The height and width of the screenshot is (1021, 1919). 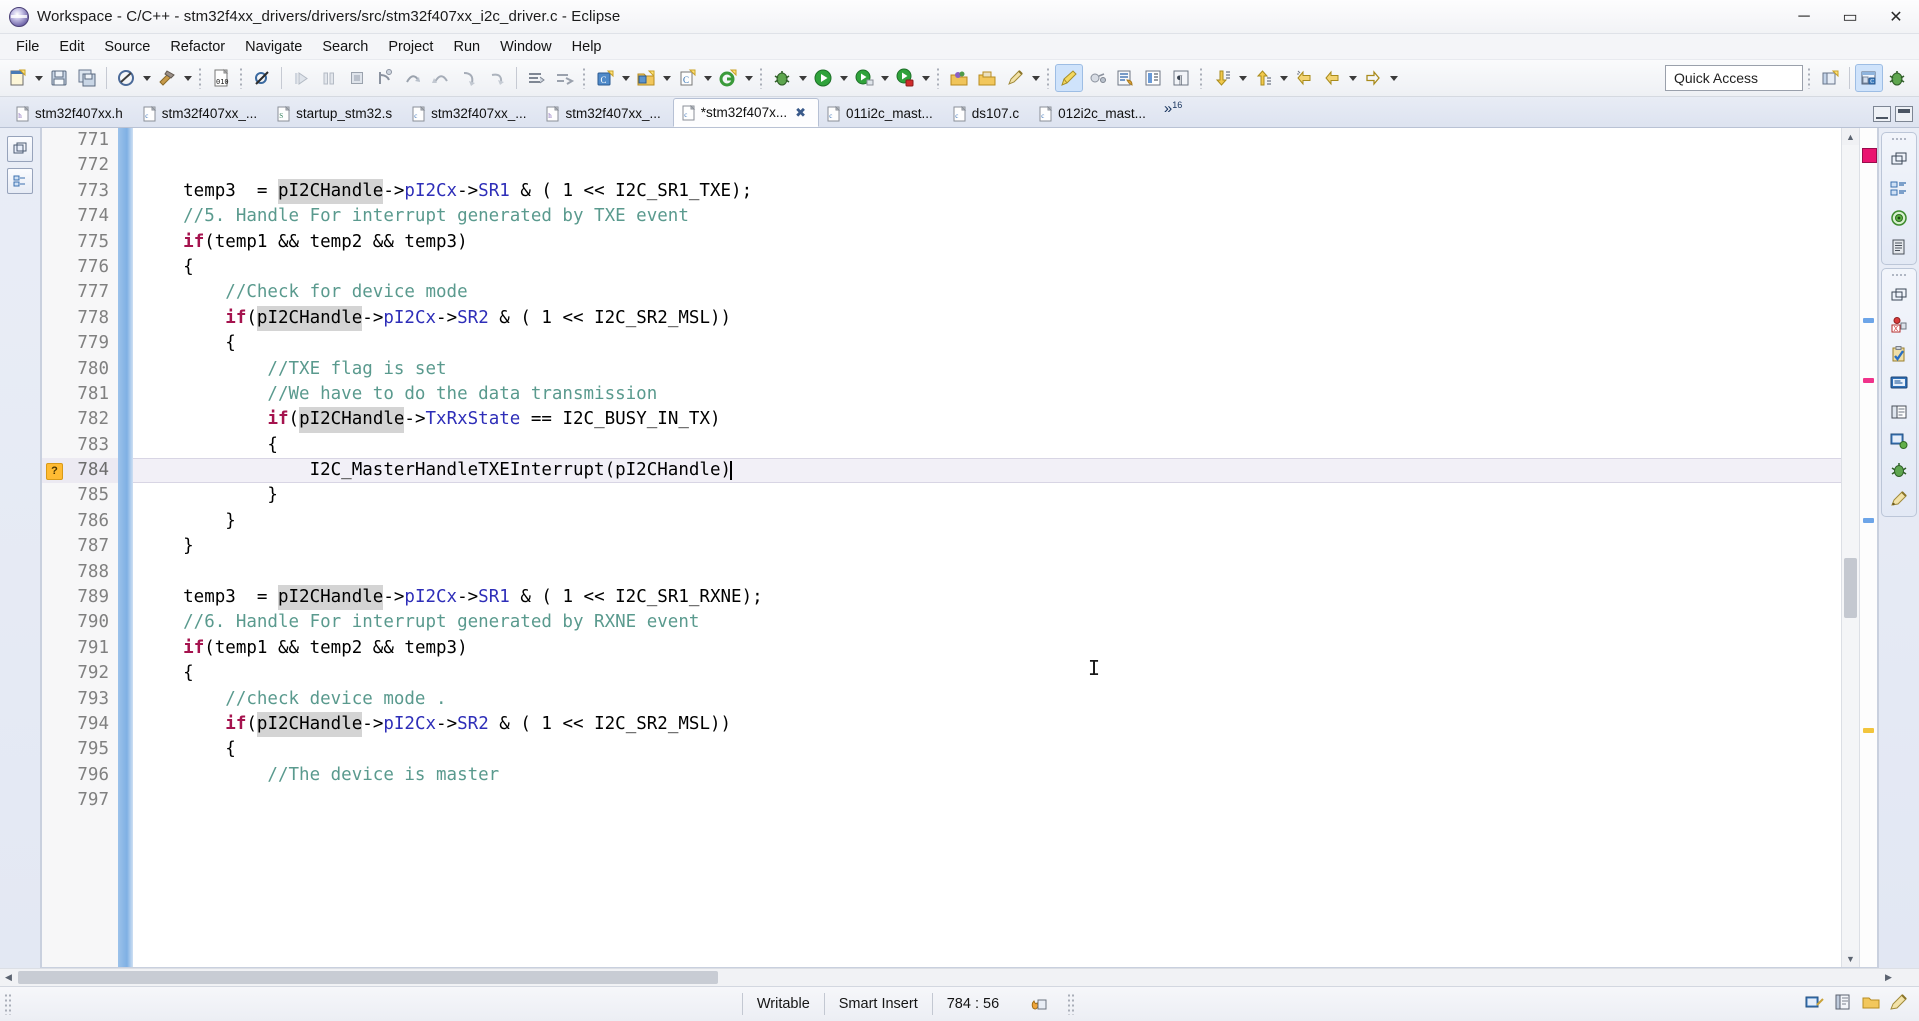 What do you see at coordinates (80, 165) in the screenshot?
I see `line-number-772: 772` at bounding box center [80, 165].